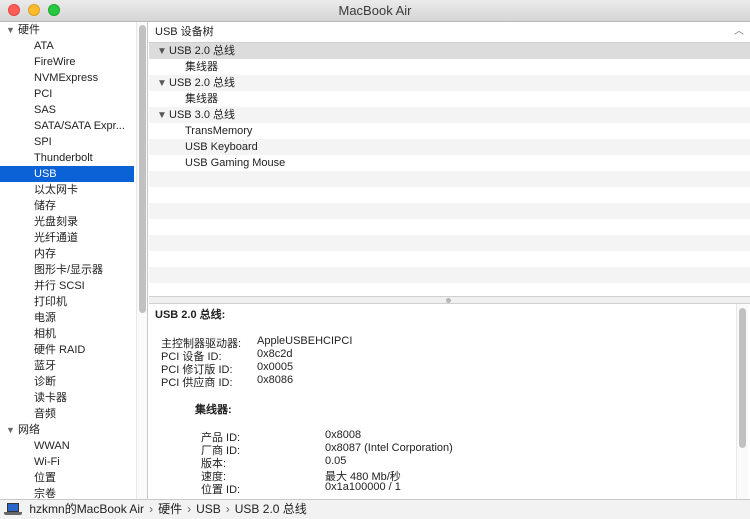 Image resolution: width=750 pixels, height=519 pixels. What do you see at coordinates (449, 131) in the screenshot?
I see `tree-row-device: TransMemory` at bounding box center [449, 131].